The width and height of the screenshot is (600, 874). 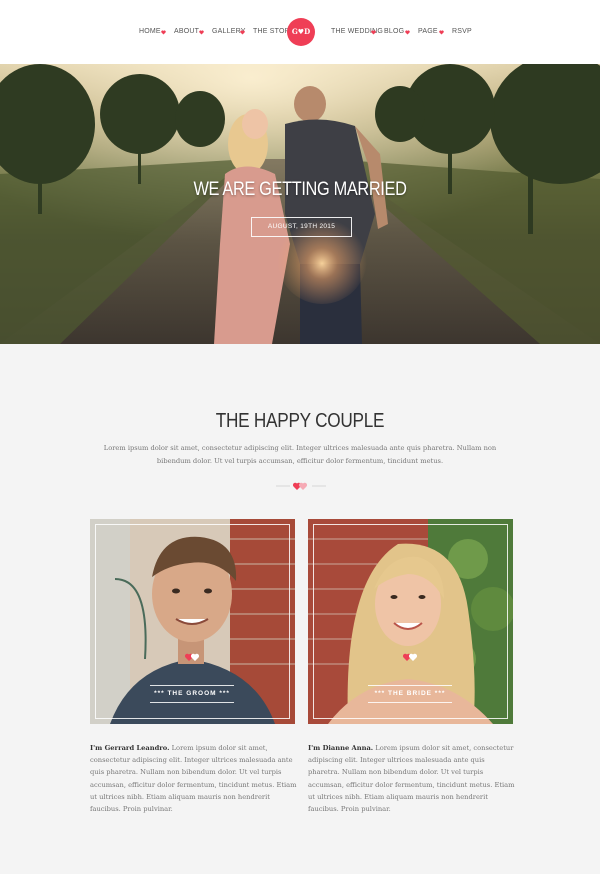 What do you see at coordinates (192, 621) in the screenshot?
I see `groom-portrait: *** THE GROOM ***` at bounding box center [192, 621].